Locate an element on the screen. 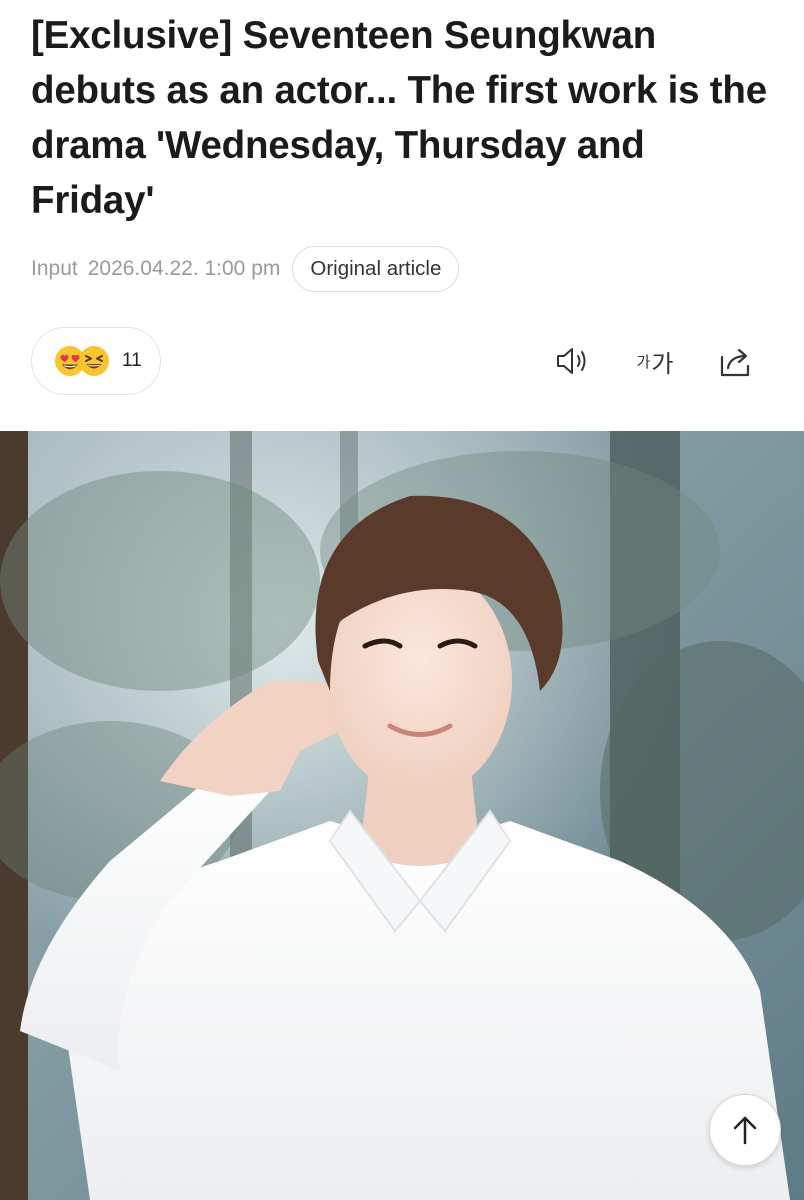 This screenshot has height=1200, width=804. text-to-speech-button is located at coordinates (574, 361).